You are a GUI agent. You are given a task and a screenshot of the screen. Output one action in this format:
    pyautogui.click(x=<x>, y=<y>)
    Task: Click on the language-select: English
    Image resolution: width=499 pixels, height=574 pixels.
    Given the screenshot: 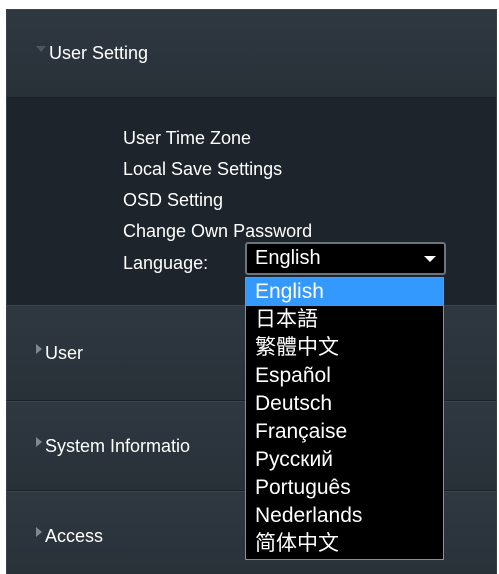 What is the action you would take?
    pyautogui.click(x=345, y=258)
    